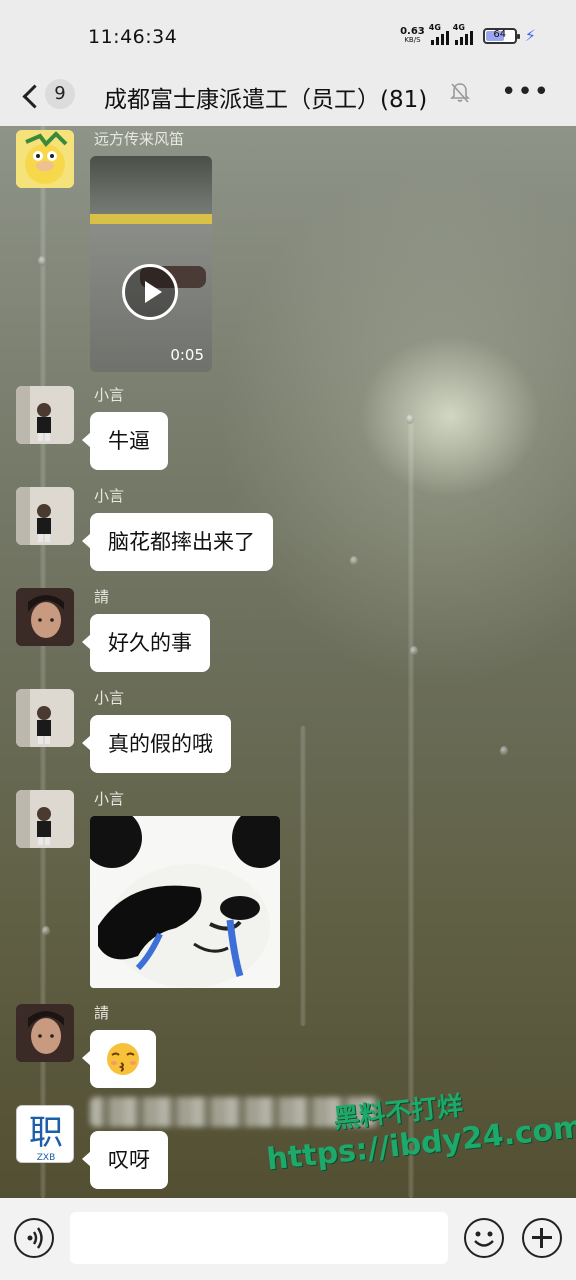 Image resolution: width=576 pixels, height=1280 pixels. Describe the element at coordinates (530, 35) in the screenshot. I see `charging-icon: ⚡` at that location.